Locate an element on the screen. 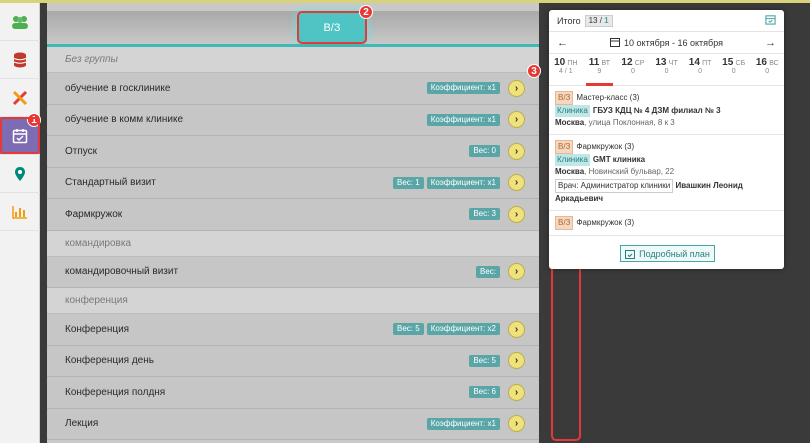 This screenshot has width=810, height=443. detailed-plan-button: Подробный план is located at coordinates (667, 253).